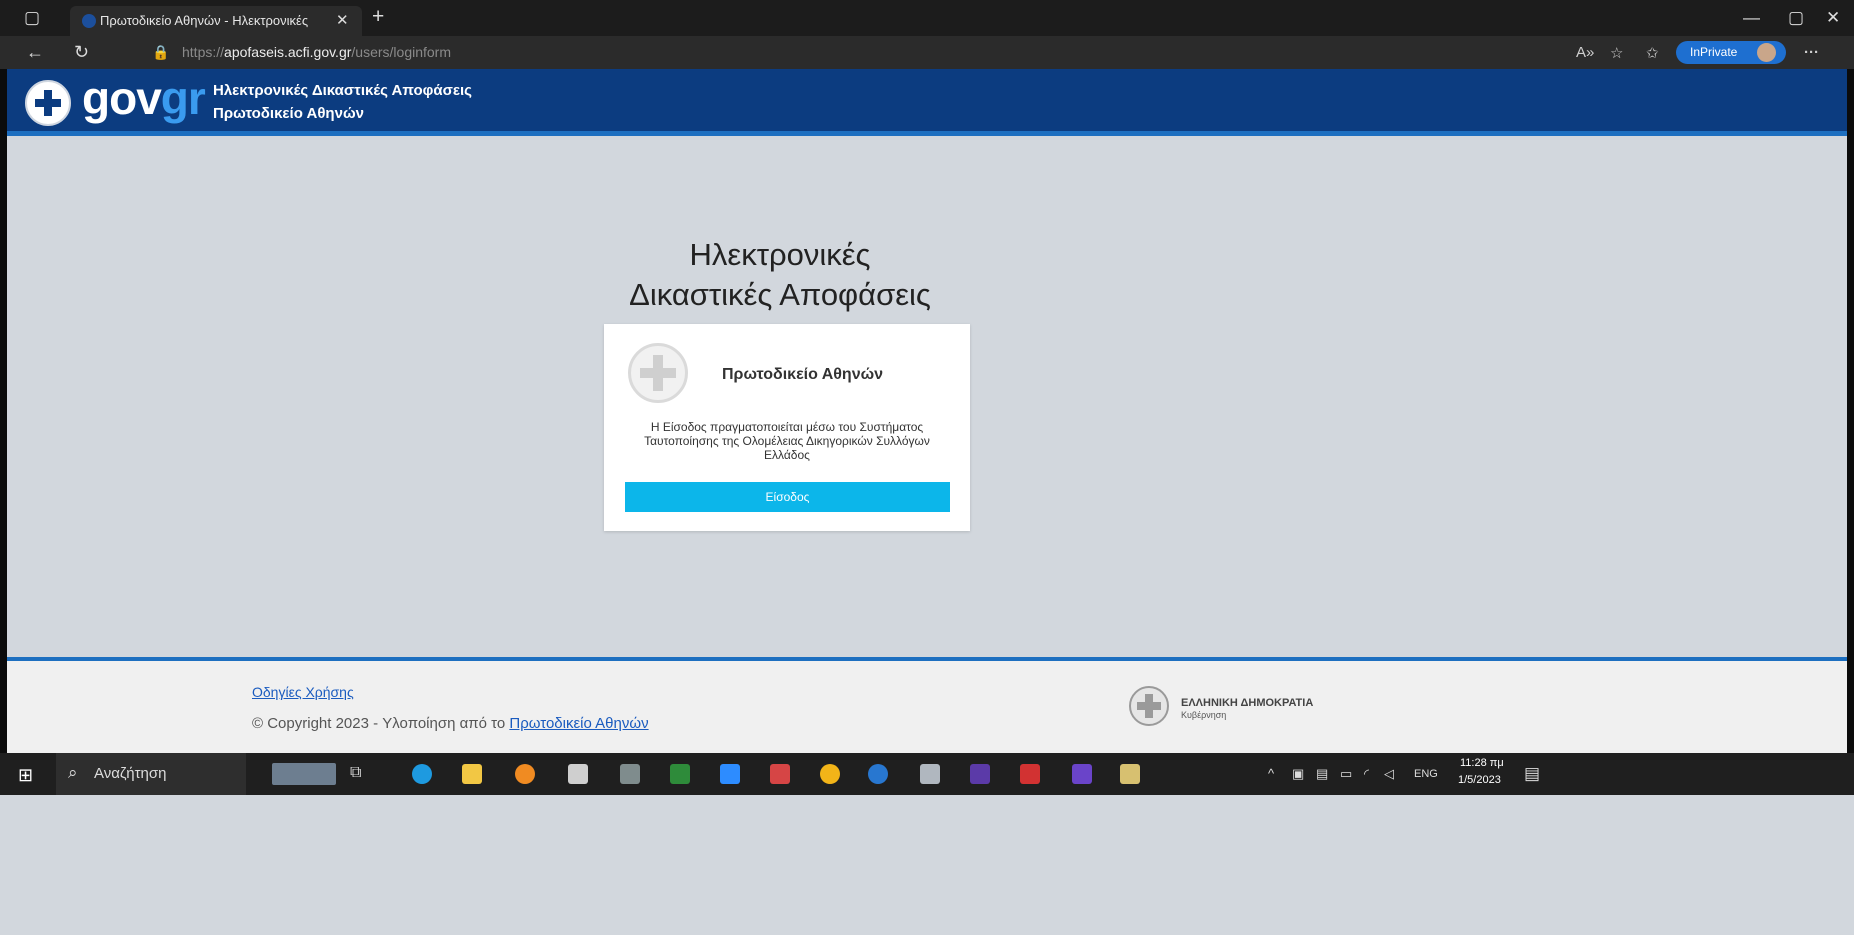  I want to click on republic-emblem-icon, so click(1149, 706).